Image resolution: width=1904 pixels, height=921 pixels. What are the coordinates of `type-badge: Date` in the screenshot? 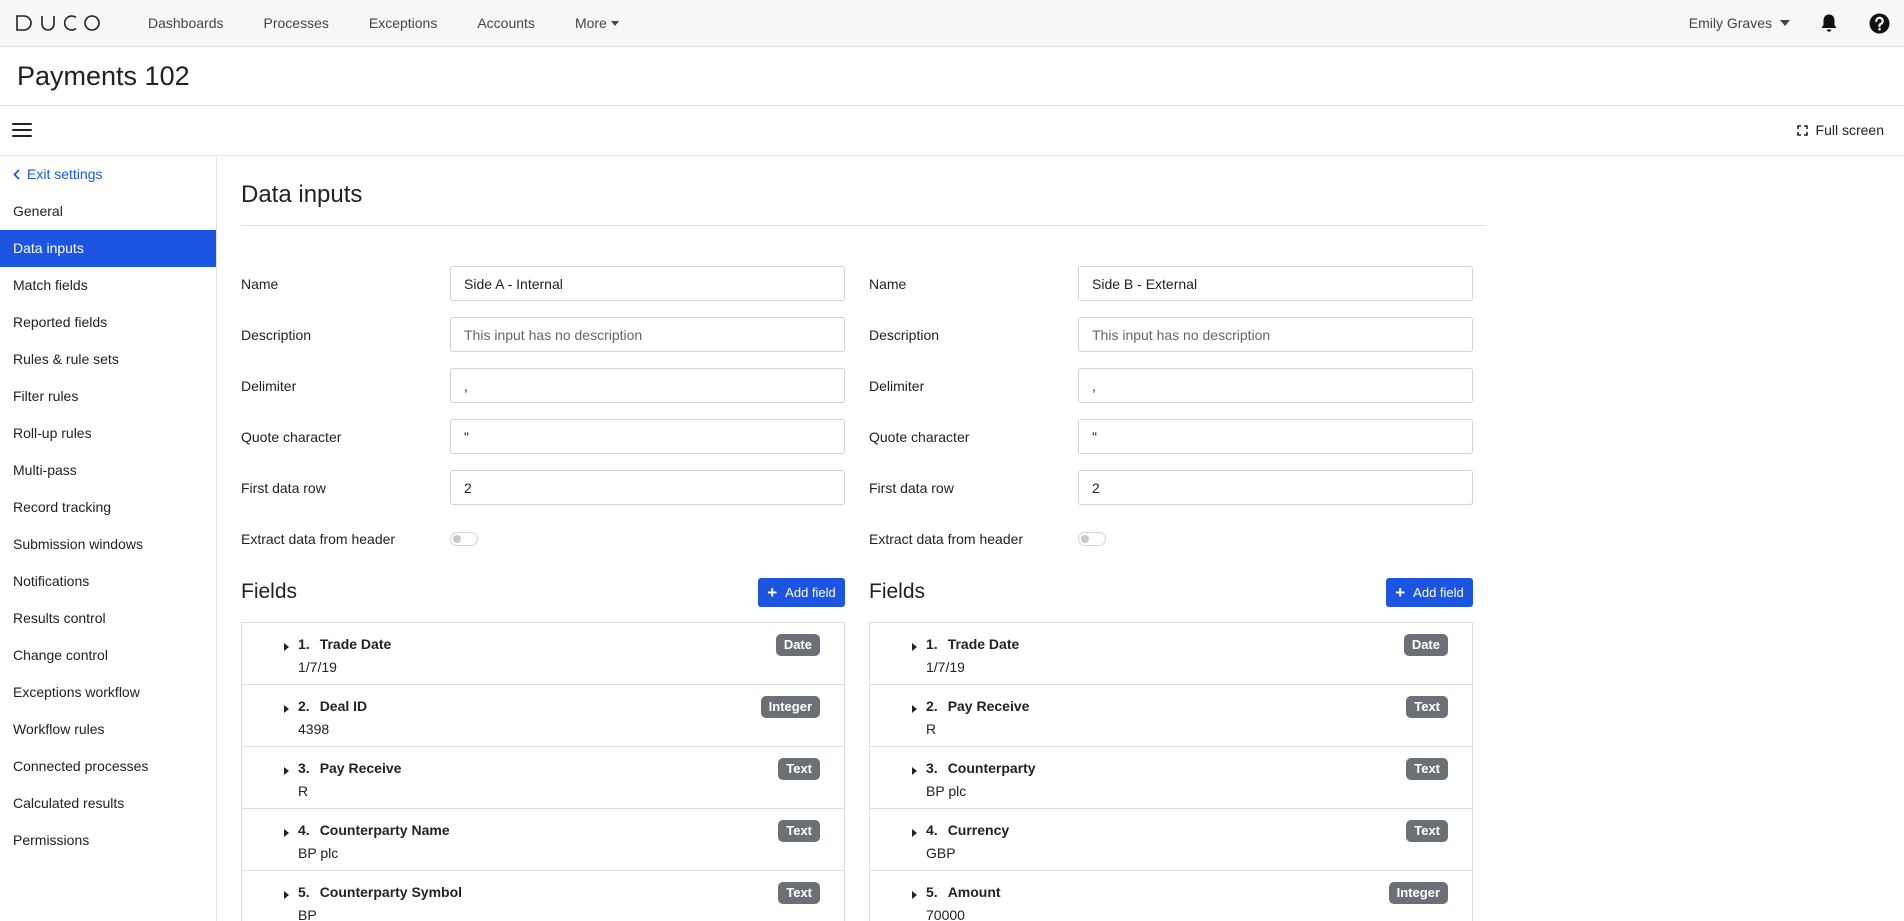 It's located at (1425, 645).